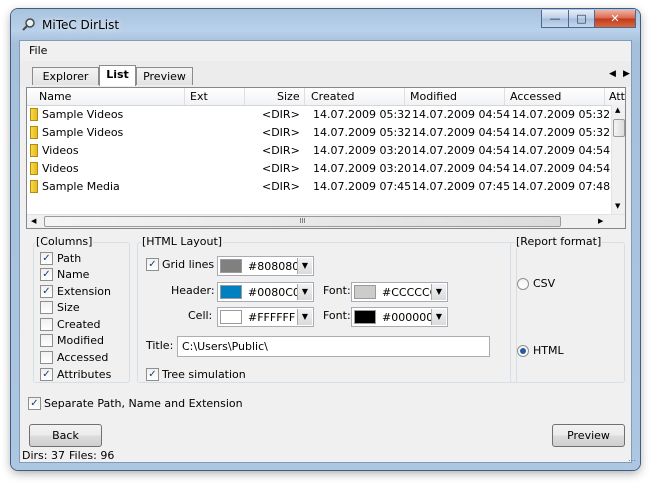 The image size is (658, 491). What do you see at coordinates (38, 50) in the screenshot?
I see `menu-file: File` at bounding box center [38, 50].